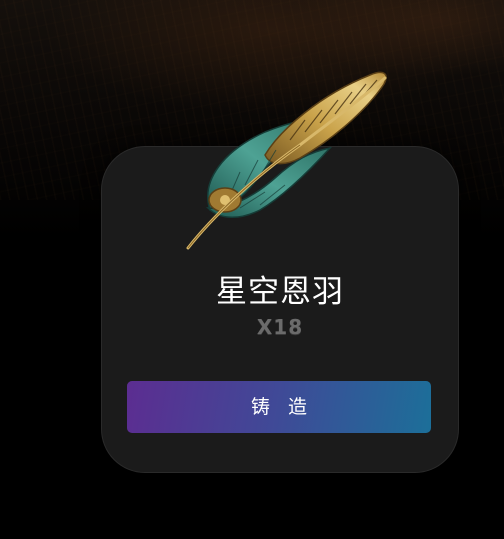 This screenshot has height=539, width=504. Describe the element at coordinates (280, 327) in the screenshot. I see `item-count-label: X18` at that location.